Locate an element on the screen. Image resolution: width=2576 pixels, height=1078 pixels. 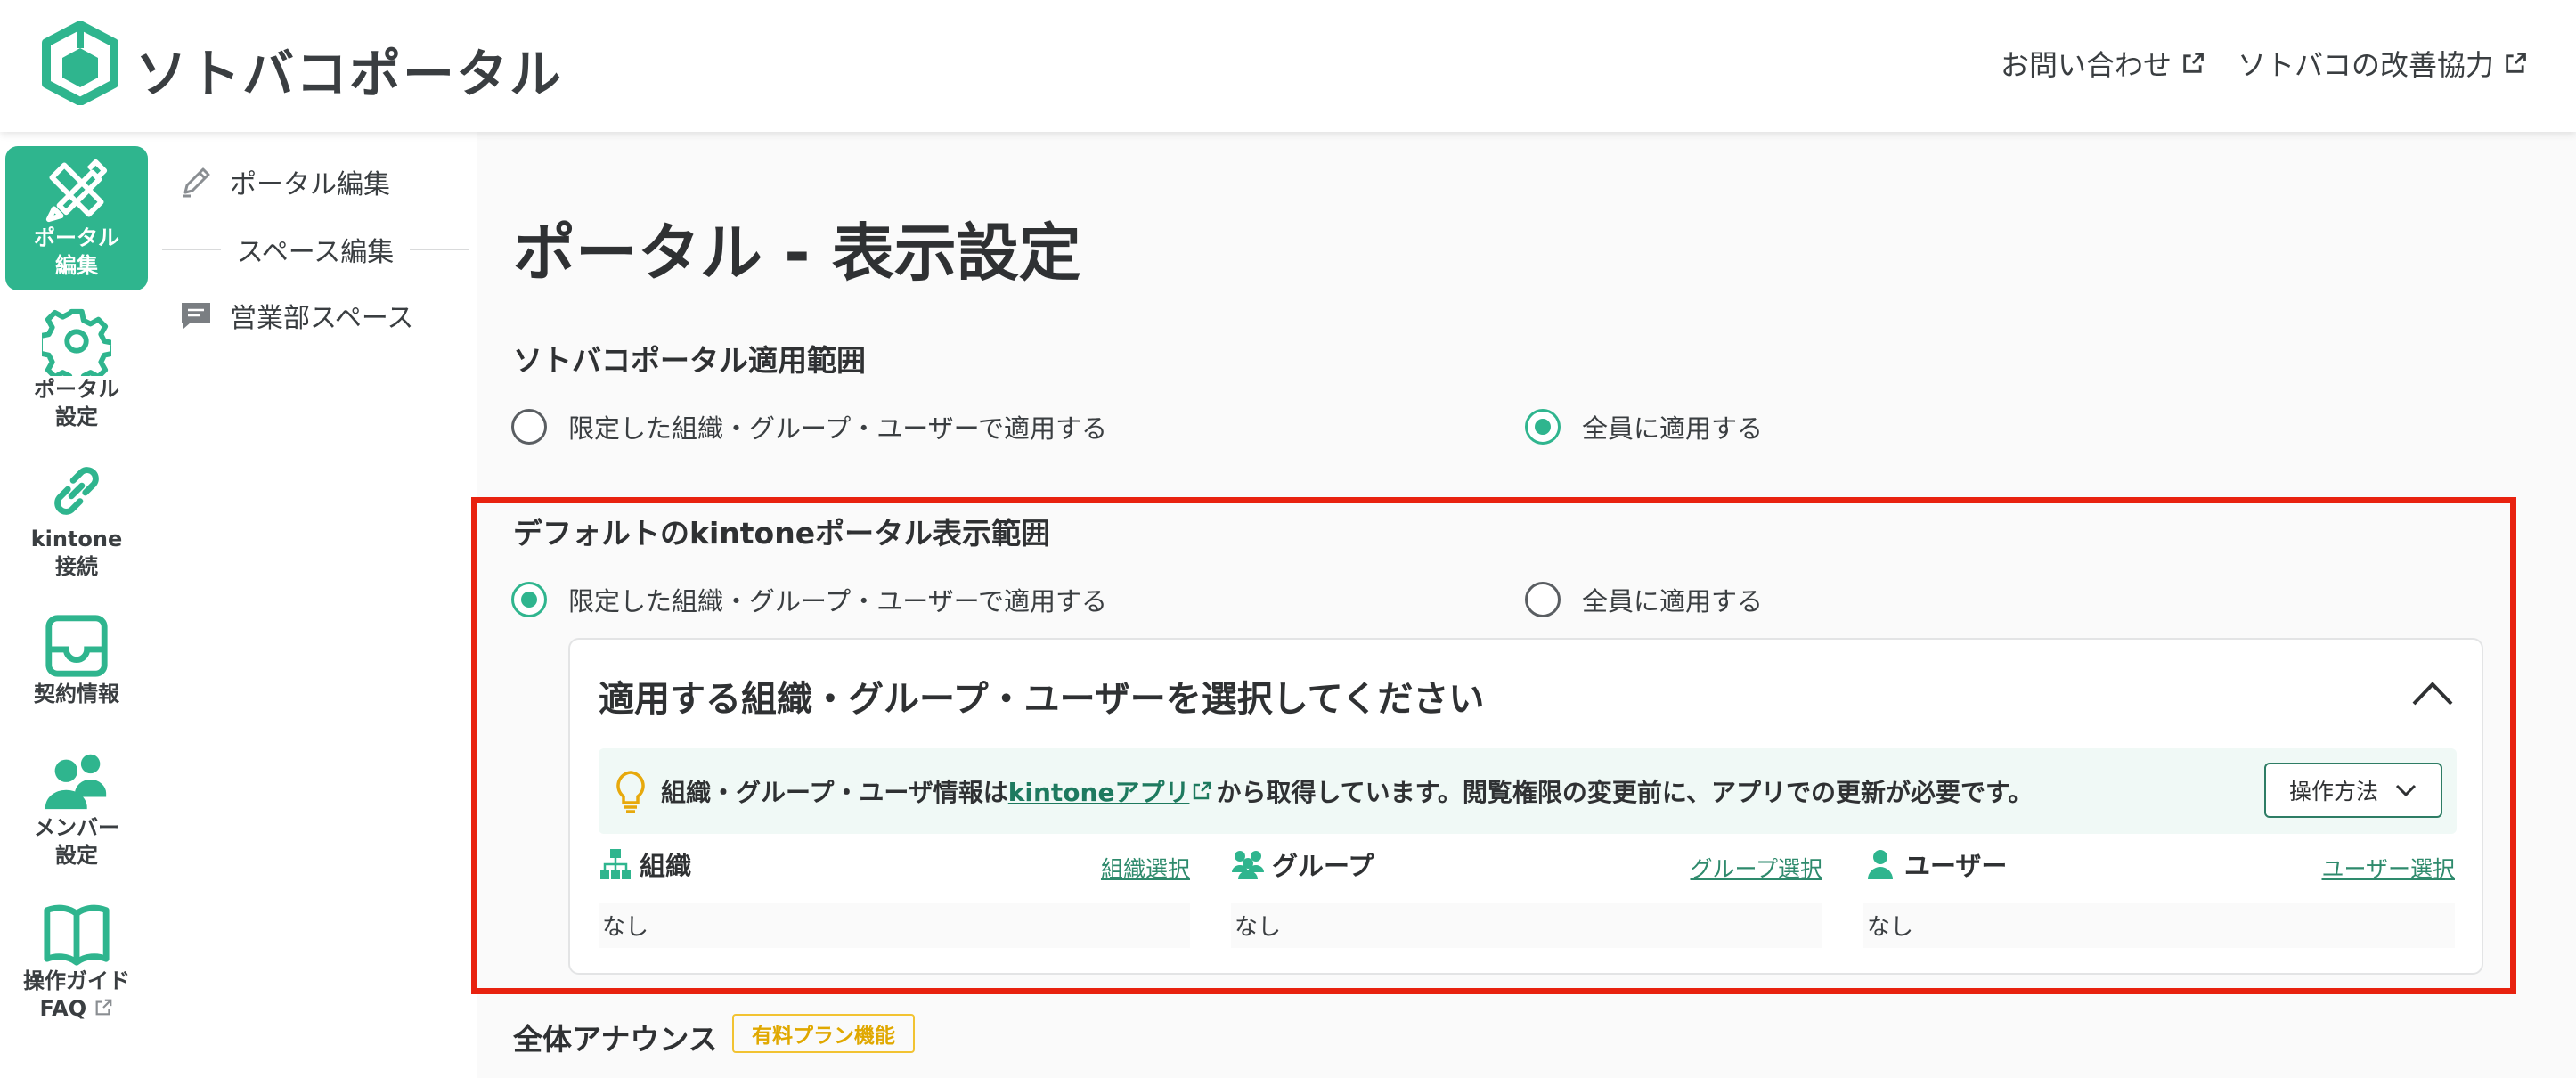
group-value: なし is located at coordinates (1527, 925).